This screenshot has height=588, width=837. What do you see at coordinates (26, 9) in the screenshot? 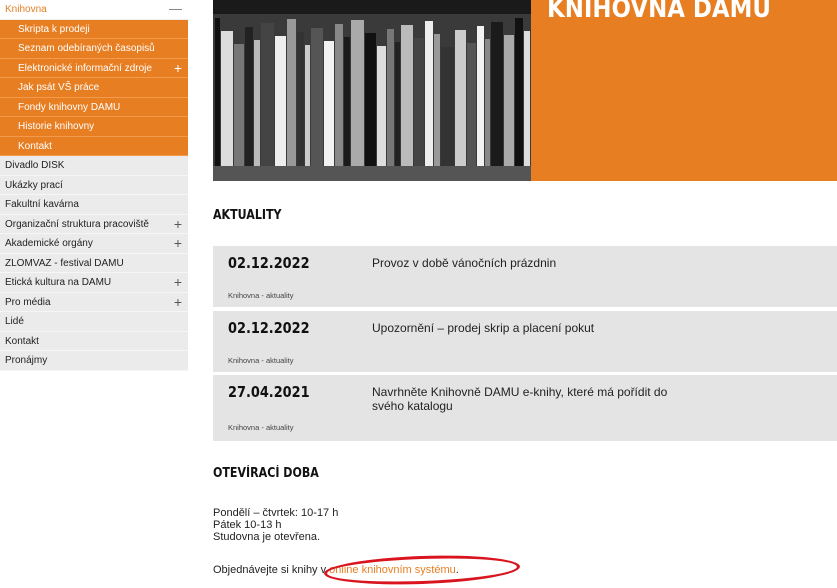
I see `sidebar-item-label: Knihovna` at bounding box center [26, 9].